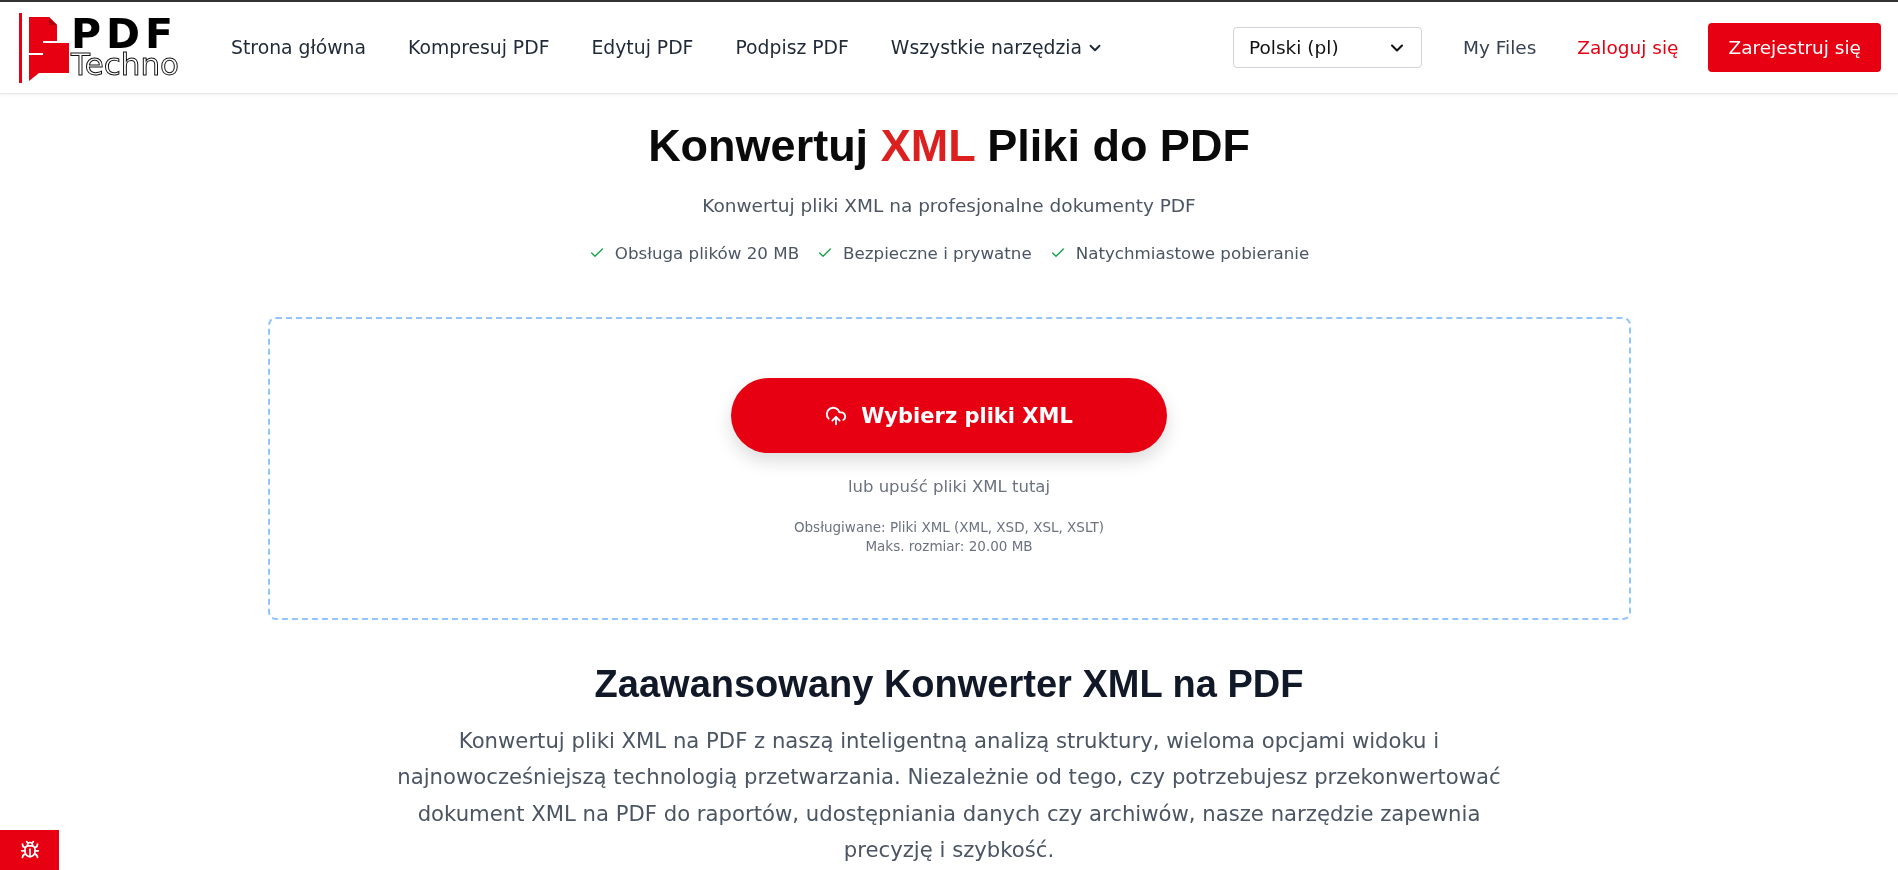 This screenshot has height=870, width=1898. What do you see at coordinates (479, 47) in the screenshot?
I see `nav-link: Kompresuj PDF` at bounding box center [479, 47].